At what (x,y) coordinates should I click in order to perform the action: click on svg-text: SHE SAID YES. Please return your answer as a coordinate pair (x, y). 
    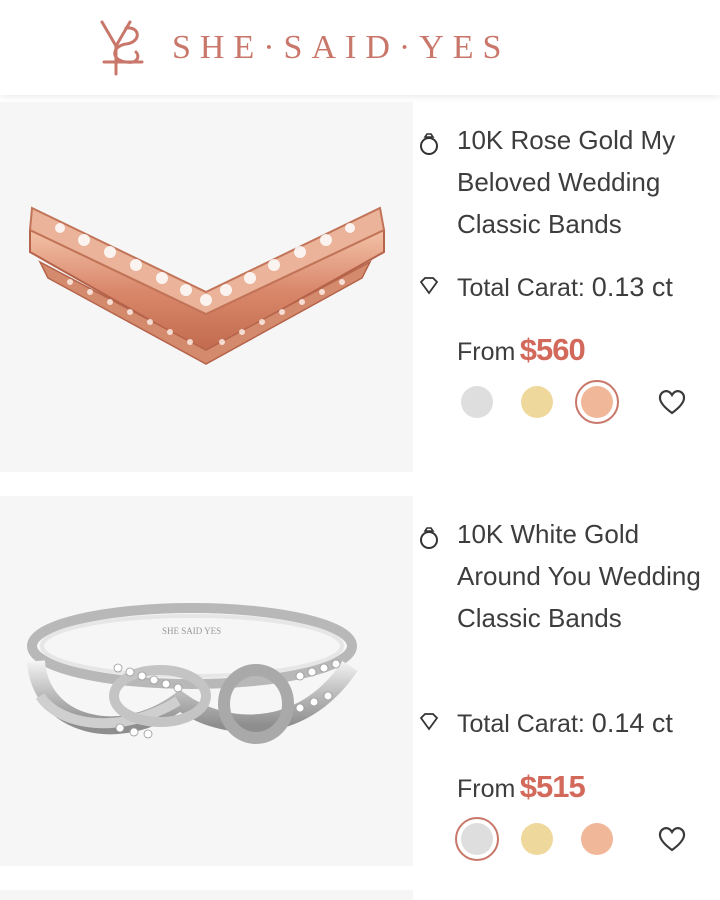
    Looking at the image, I should click on (191, 631).